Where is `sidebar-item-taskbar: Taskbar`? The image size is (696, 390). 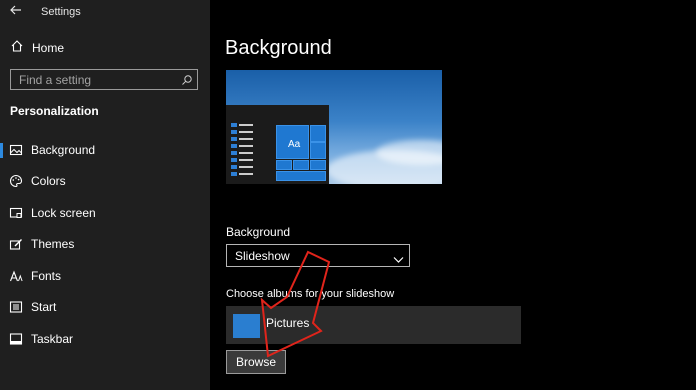 sidebar-item-taskbar: Taskbar is located at coordinates (105, 339).